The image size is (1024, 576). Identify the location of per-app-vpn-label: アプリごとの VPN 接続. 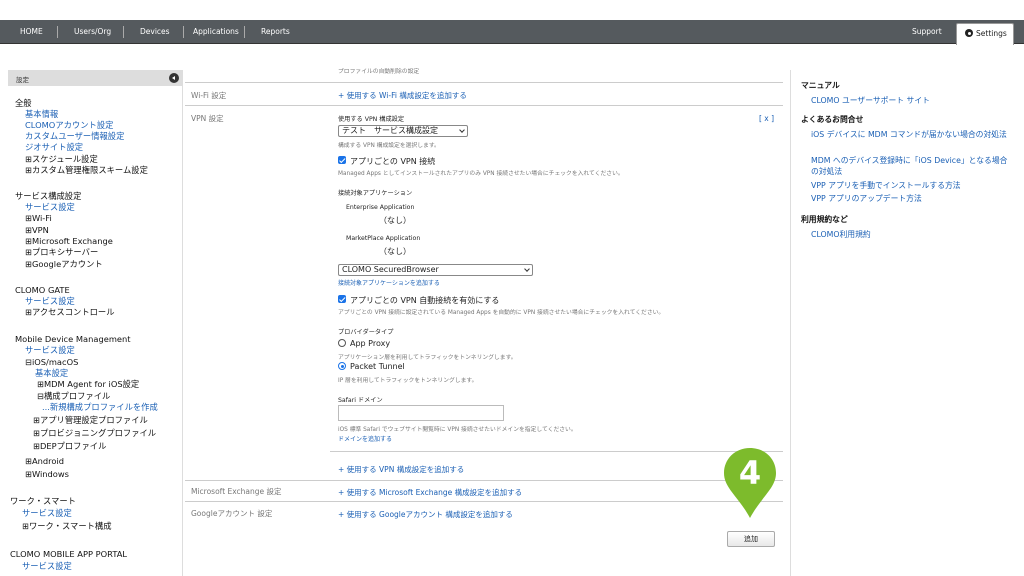
(393, 161).